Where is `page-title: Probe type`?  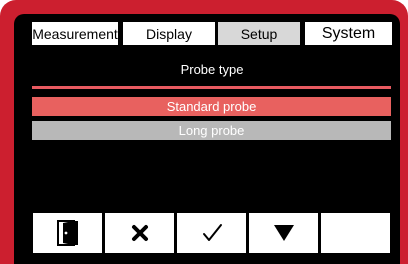 page-title: Probe type is located at coordinates (212, 69).